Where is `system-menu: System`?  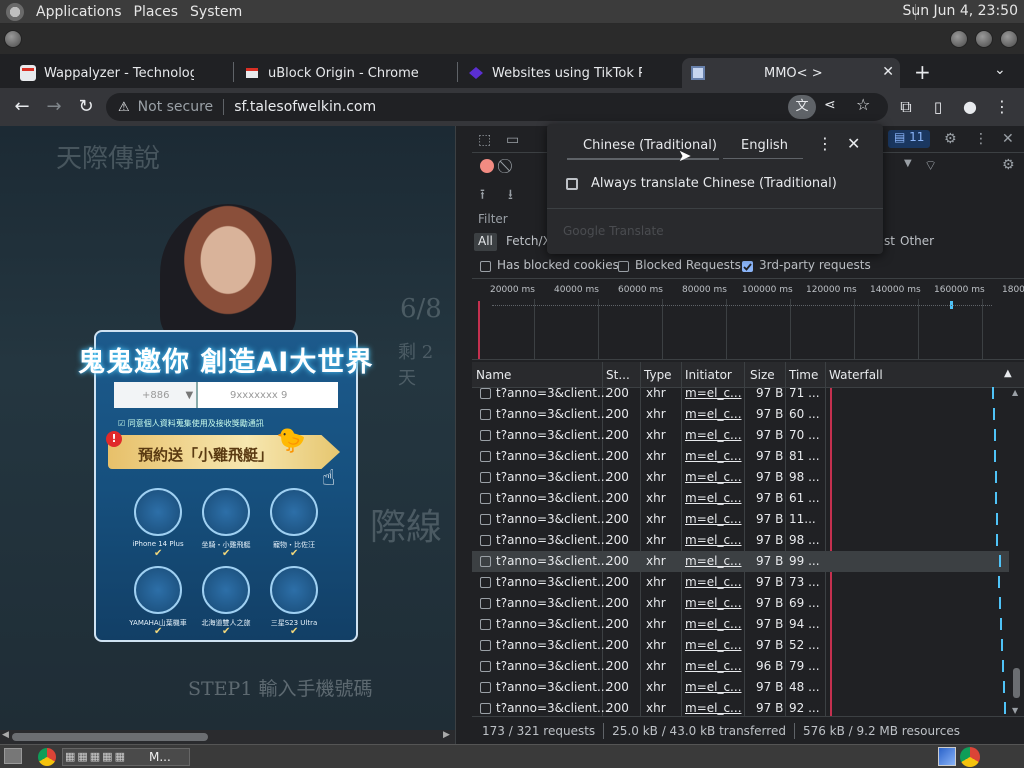 system-menu: System is located at coordinates (216, 12).